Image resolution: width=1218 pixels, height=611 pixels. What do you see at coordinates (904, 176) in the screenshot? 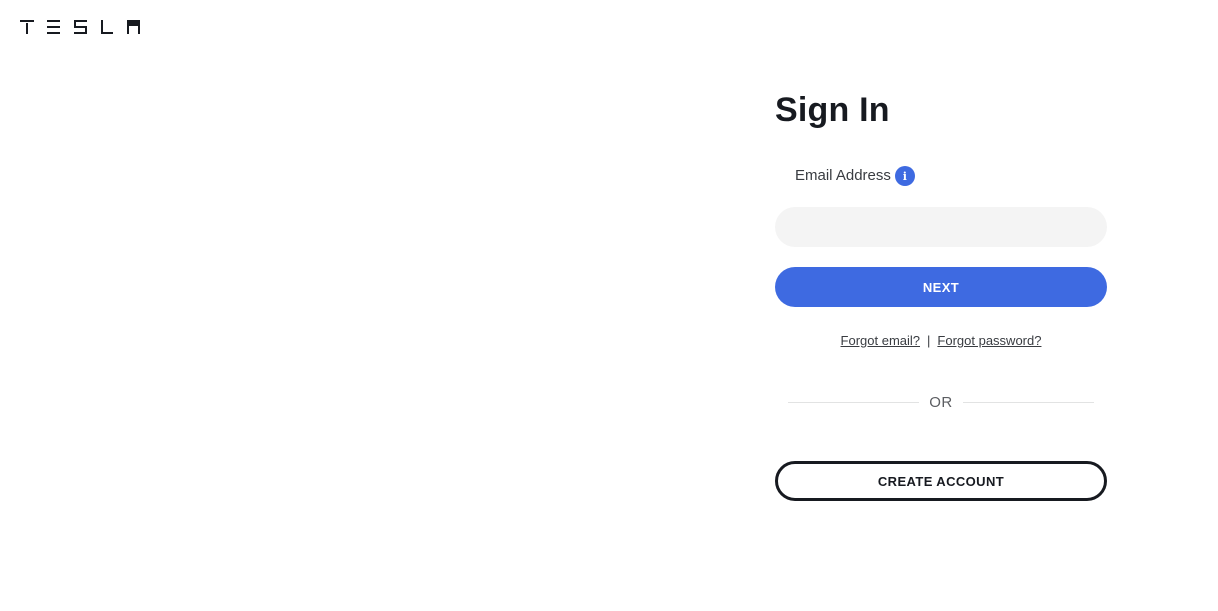
I see `info-icon: i` at bounding box center [904, 176].